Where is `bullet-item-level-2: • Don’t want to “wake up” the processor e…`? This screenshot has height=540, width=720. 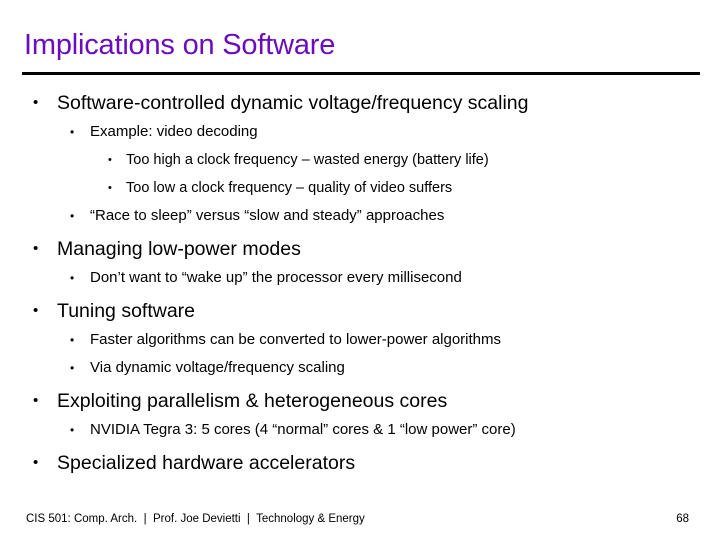
bullet-item-level-2: • Don’t want to “wake up” the processor e… is located at coordinates (360, 278).